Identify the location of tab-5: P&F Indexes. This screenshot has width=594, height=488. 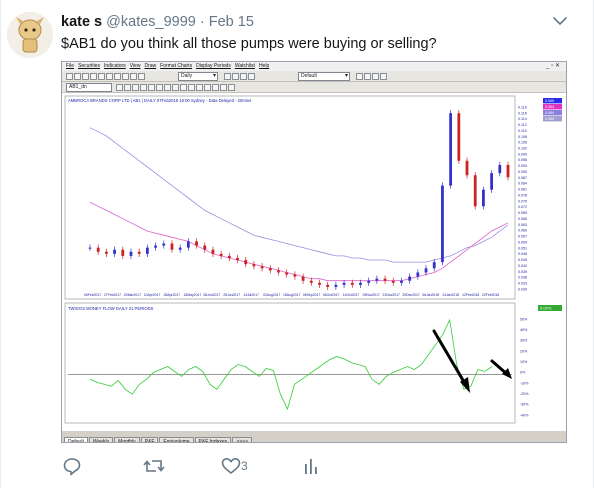
(213, 439).